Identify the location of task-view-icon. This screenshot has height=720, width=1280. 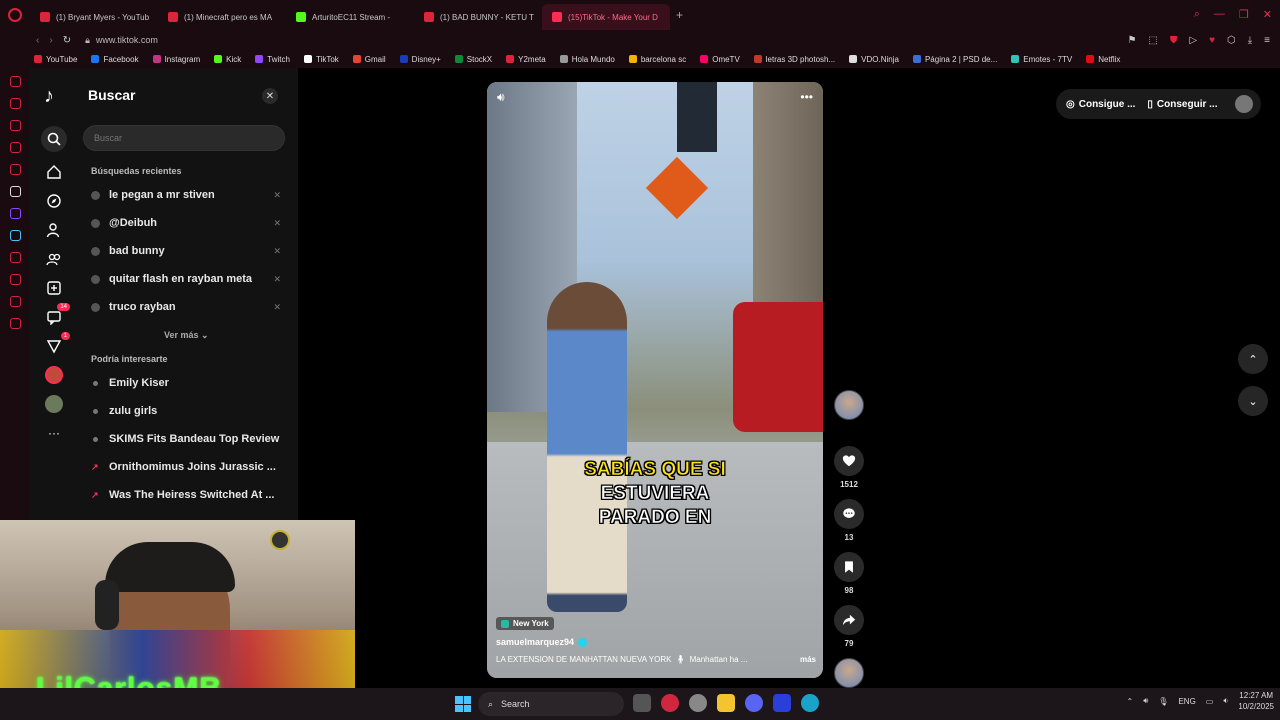
(642, 703).